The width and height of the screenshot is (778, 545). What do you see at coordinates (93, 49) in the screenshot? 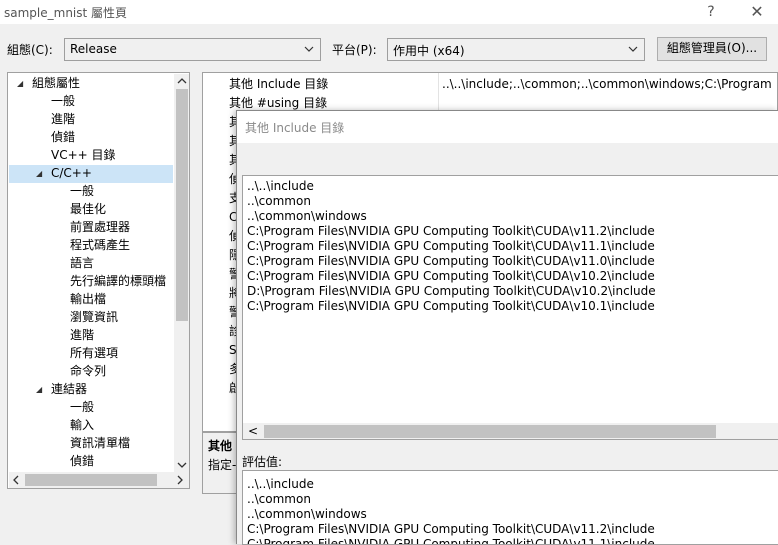
I see `config-combo-value: Release` at bounding box center [93, 49].